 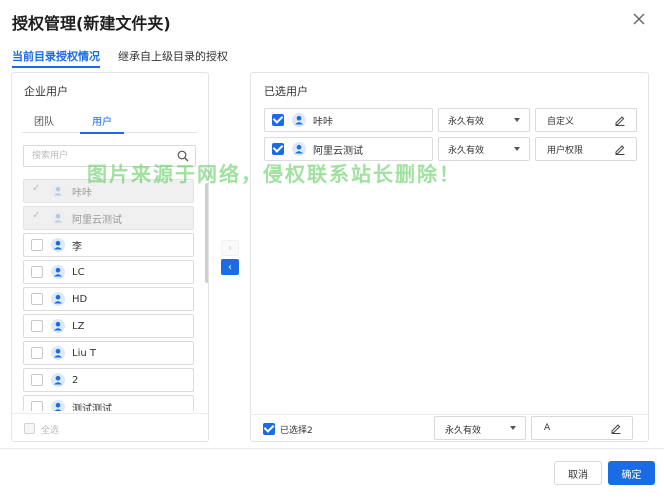 What do you see at coordinates (230, 267) in the screenshot?
I see `move-left-button: ‹` at bounding box center [230, 267].